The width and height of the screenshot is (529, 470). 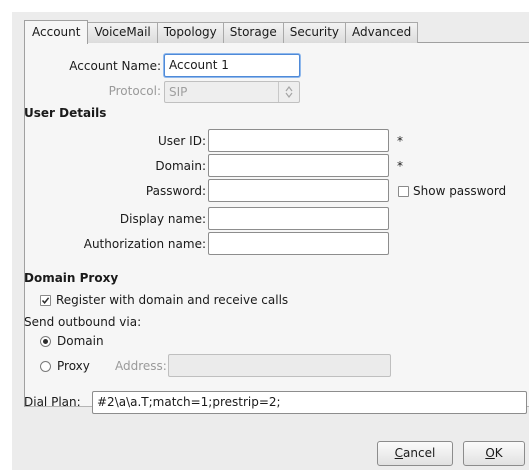 What do you see at coordinates (279, 365) in the screenshot?
I see `proxy-address-input` at bounding box center [279, 365].